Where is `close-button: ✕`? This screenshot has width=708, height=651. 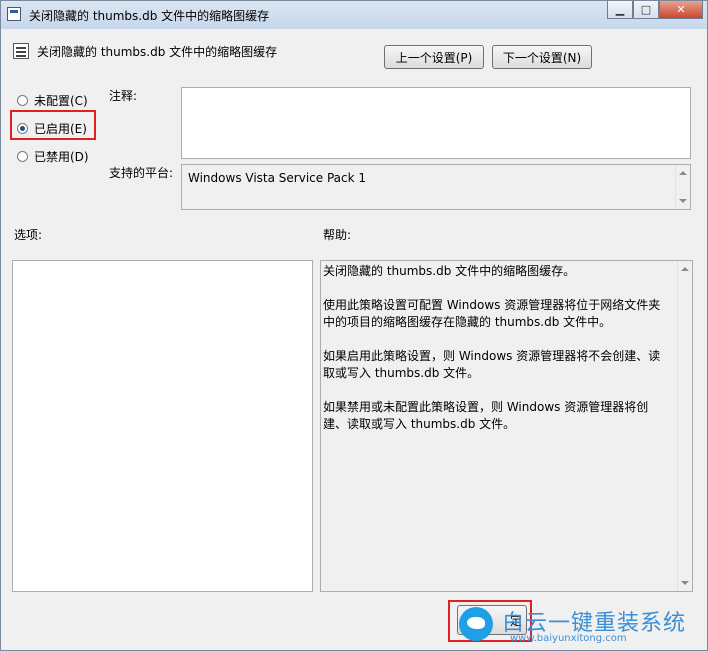
close-button: ✕ is located at coordinates (681, 10).